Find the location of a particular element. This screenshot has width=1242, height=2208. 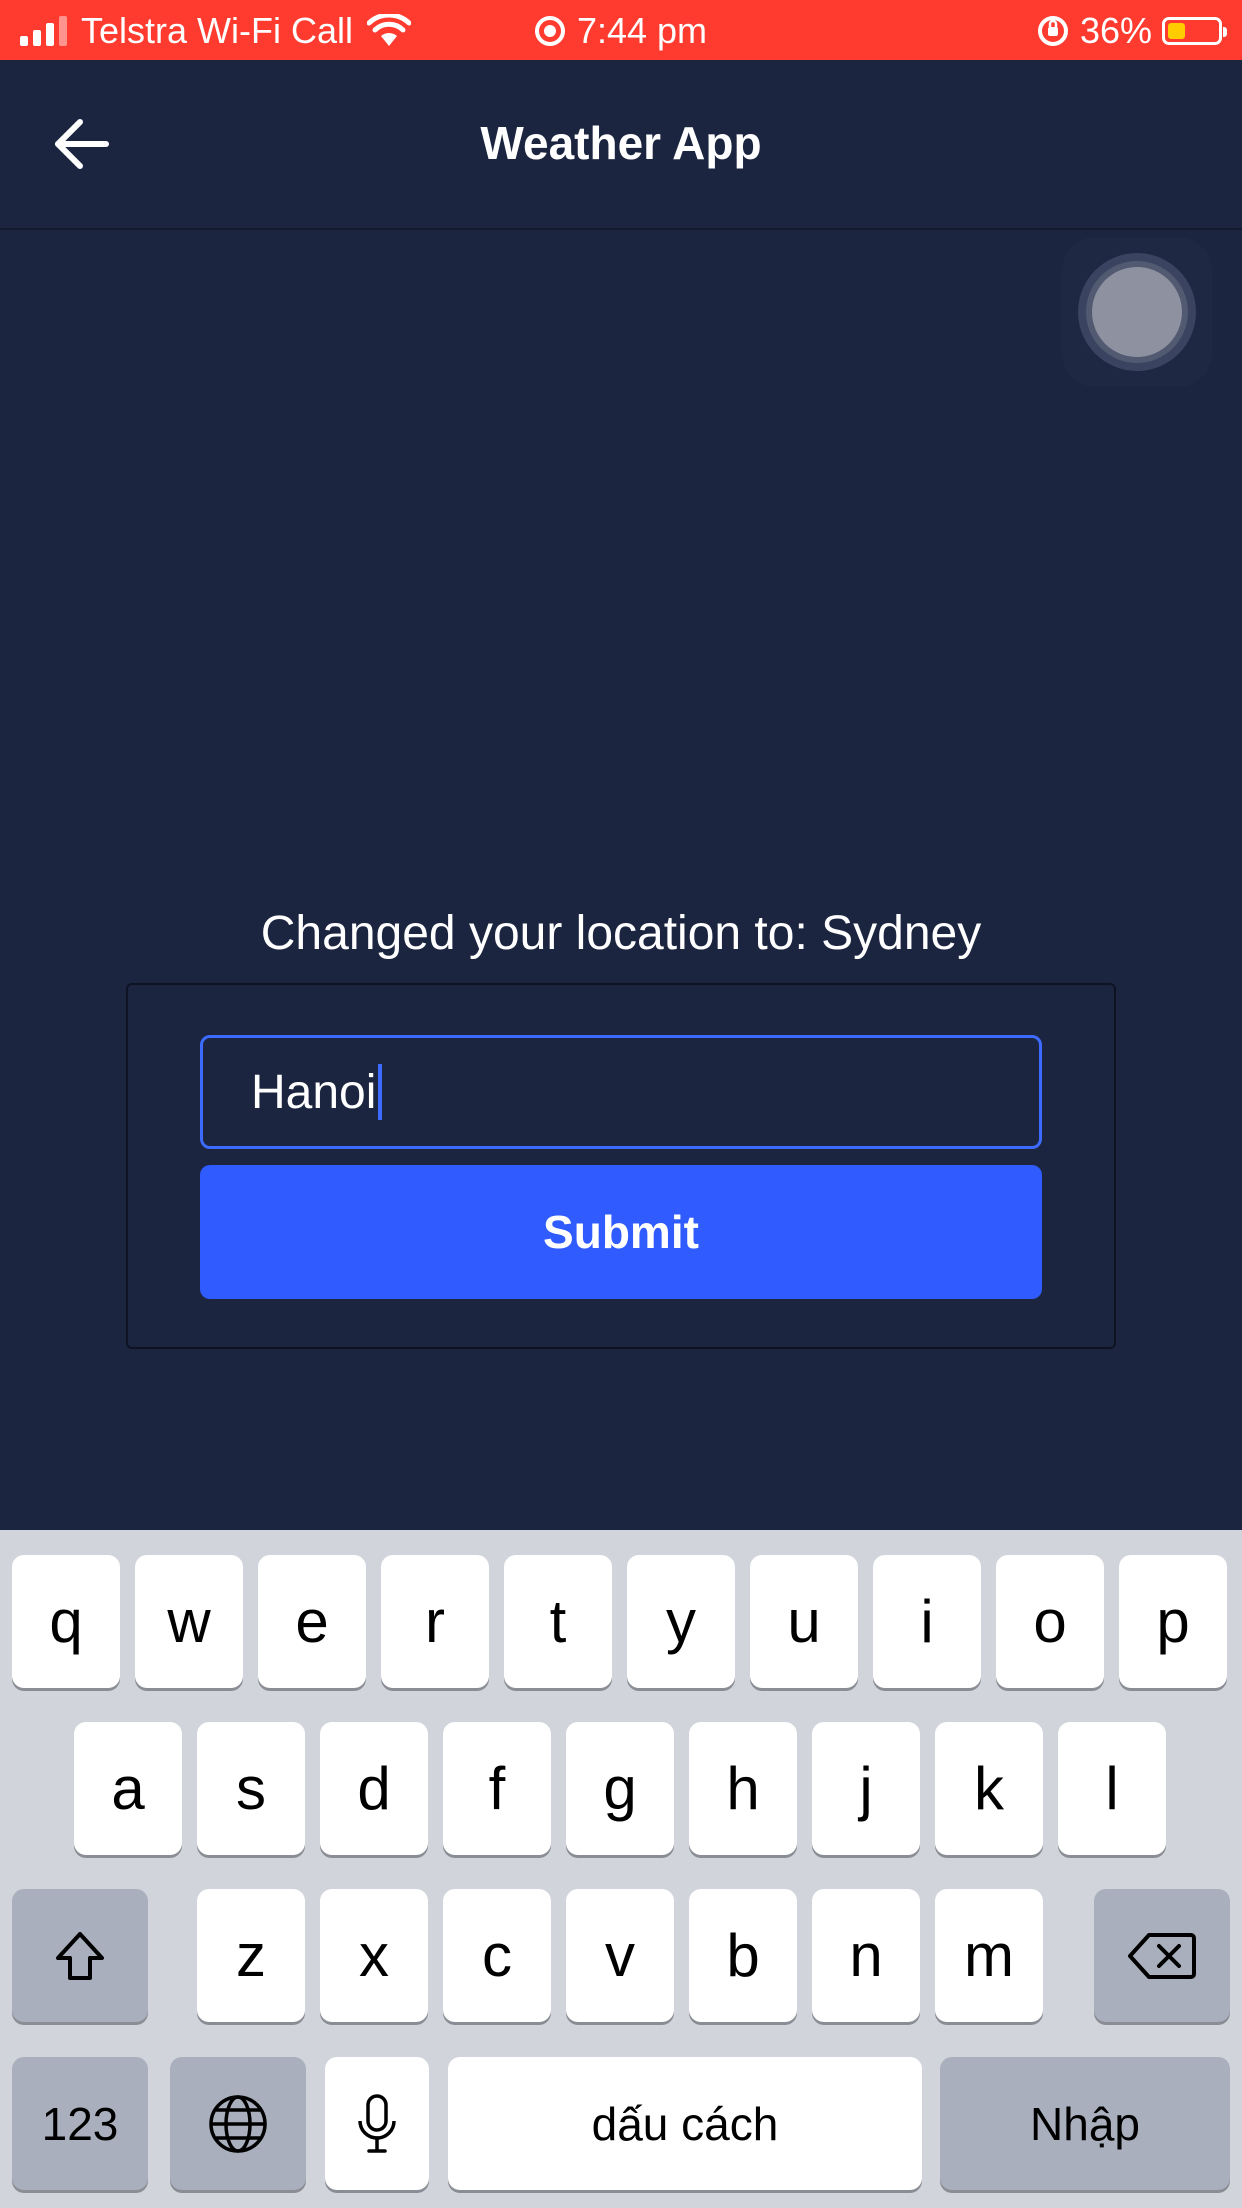

key-q: q is located at coordinates (66, 1621).